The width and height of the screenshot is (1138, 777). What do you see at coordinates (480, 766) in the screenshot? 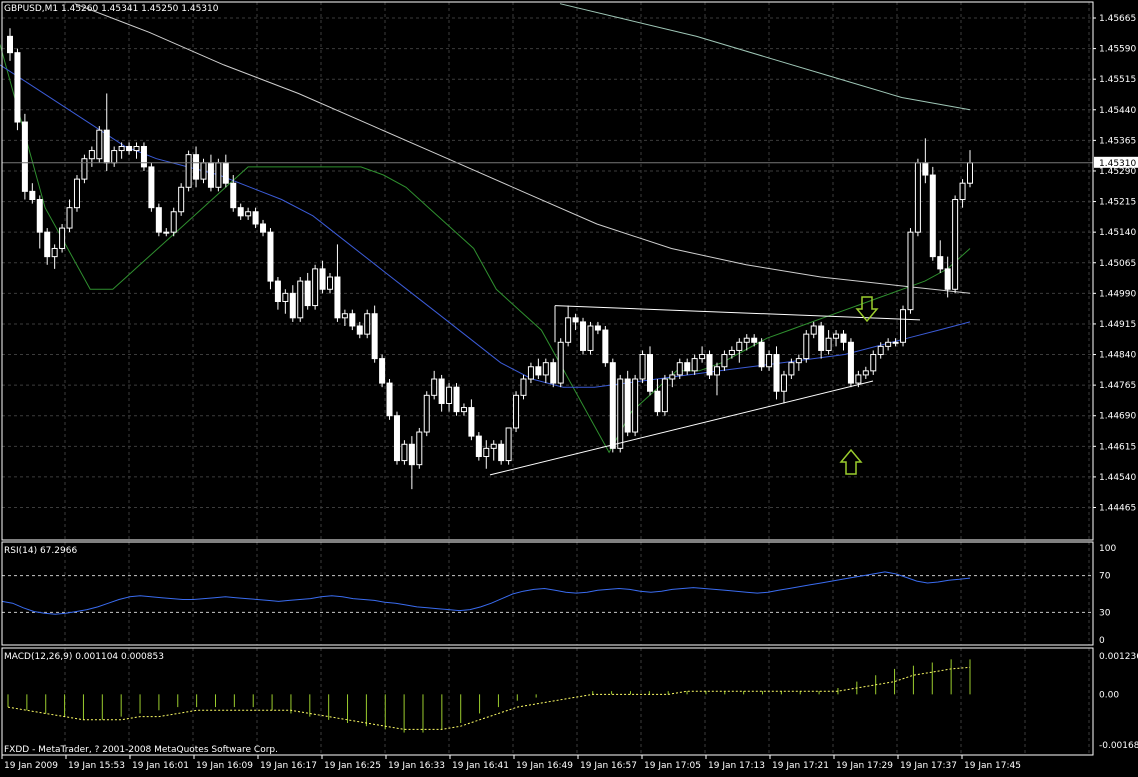
I see `time-label: 19 Jan 16:41` at bounding box center [480, 766].